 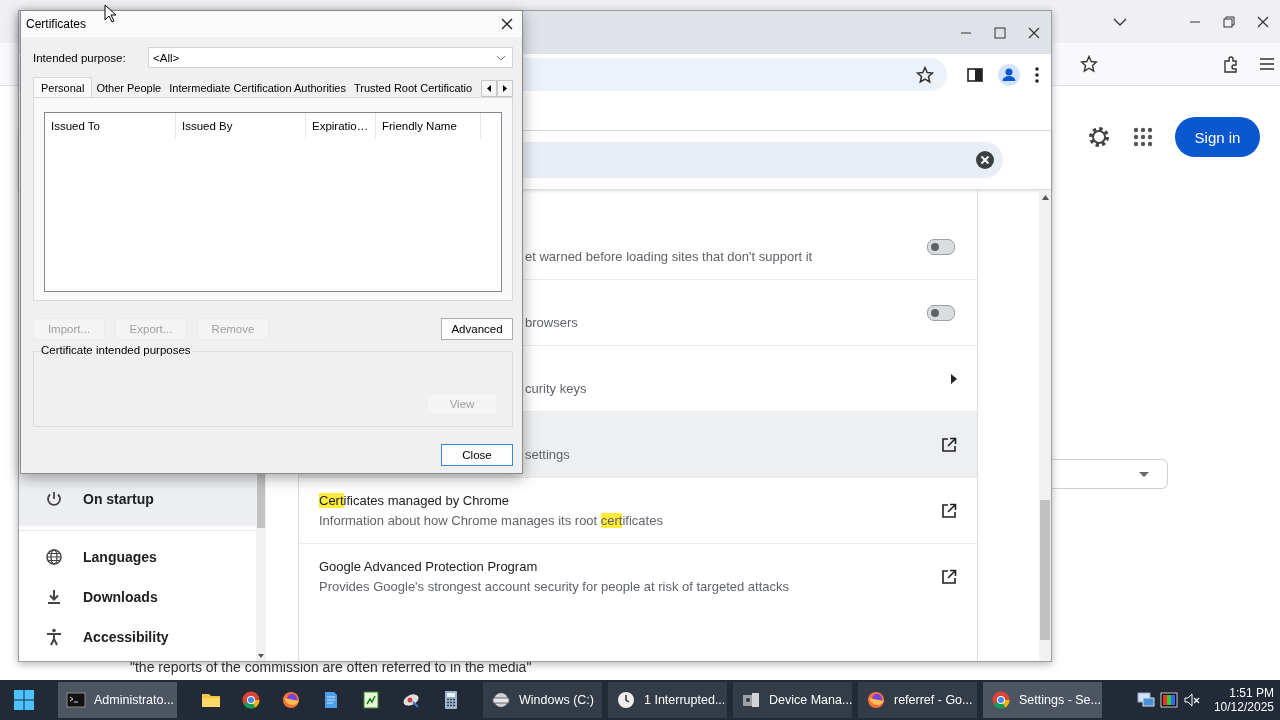 I want to click on group-title: Certificate intended purposes, so click(x=117, y=350).